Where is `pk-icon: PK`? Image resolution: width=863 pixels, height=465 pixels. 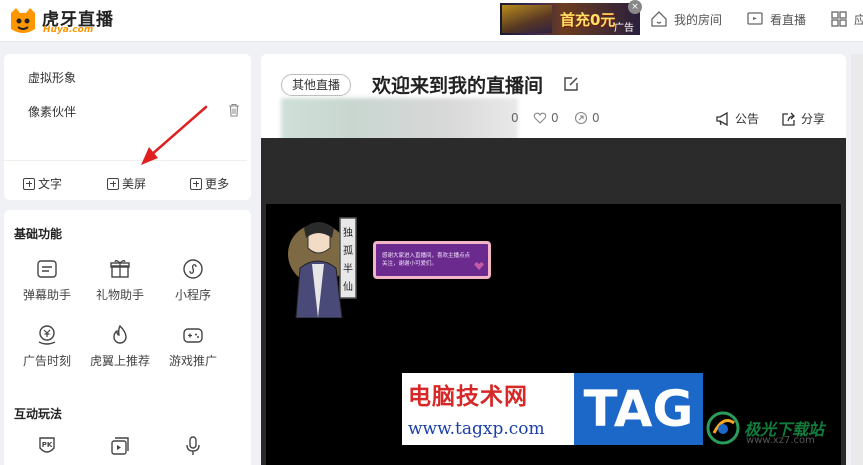
pk-icon: PK is located at coordinates (47, 445).